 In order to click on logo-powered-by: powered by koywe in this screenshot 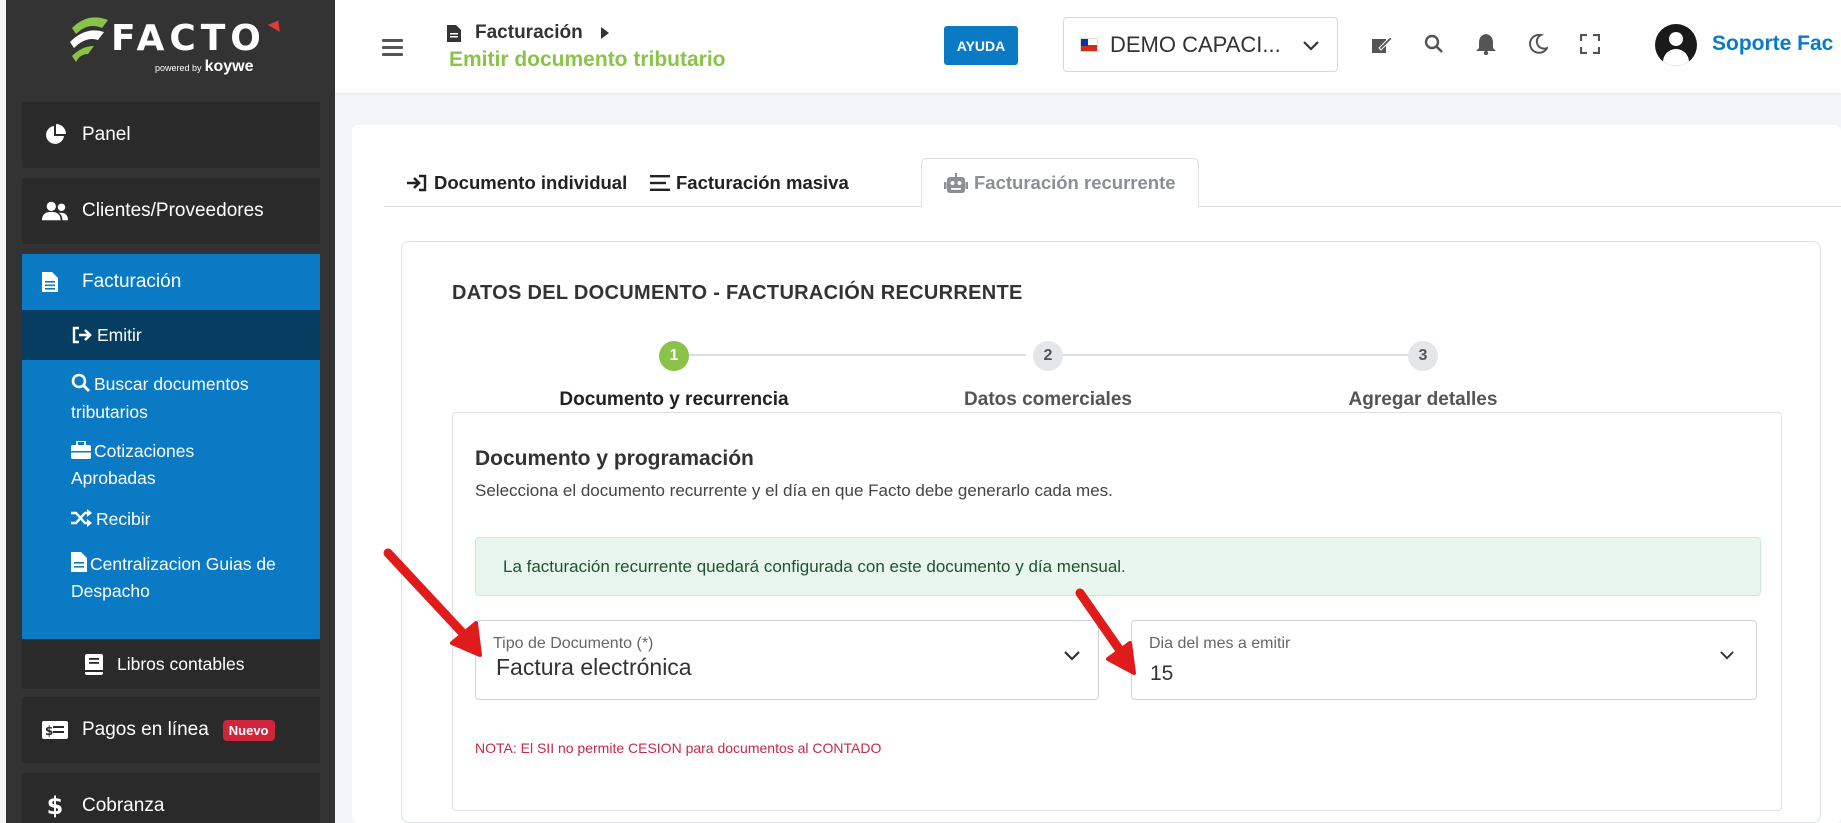, I will do `click(204, 67)`.